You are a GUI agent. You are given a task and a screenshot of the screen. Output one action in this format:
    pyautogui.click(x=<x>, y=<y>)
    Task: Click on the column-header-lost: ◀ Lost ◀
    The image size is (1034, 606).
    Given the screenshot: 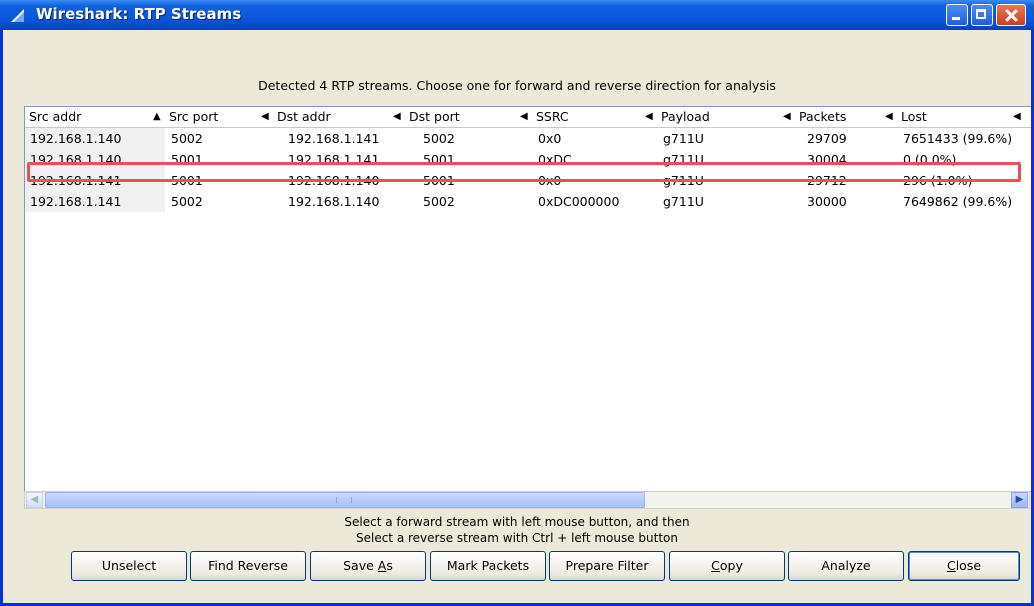 What is the action you would take?
    pyautogui.click(x=956, y=117)
    